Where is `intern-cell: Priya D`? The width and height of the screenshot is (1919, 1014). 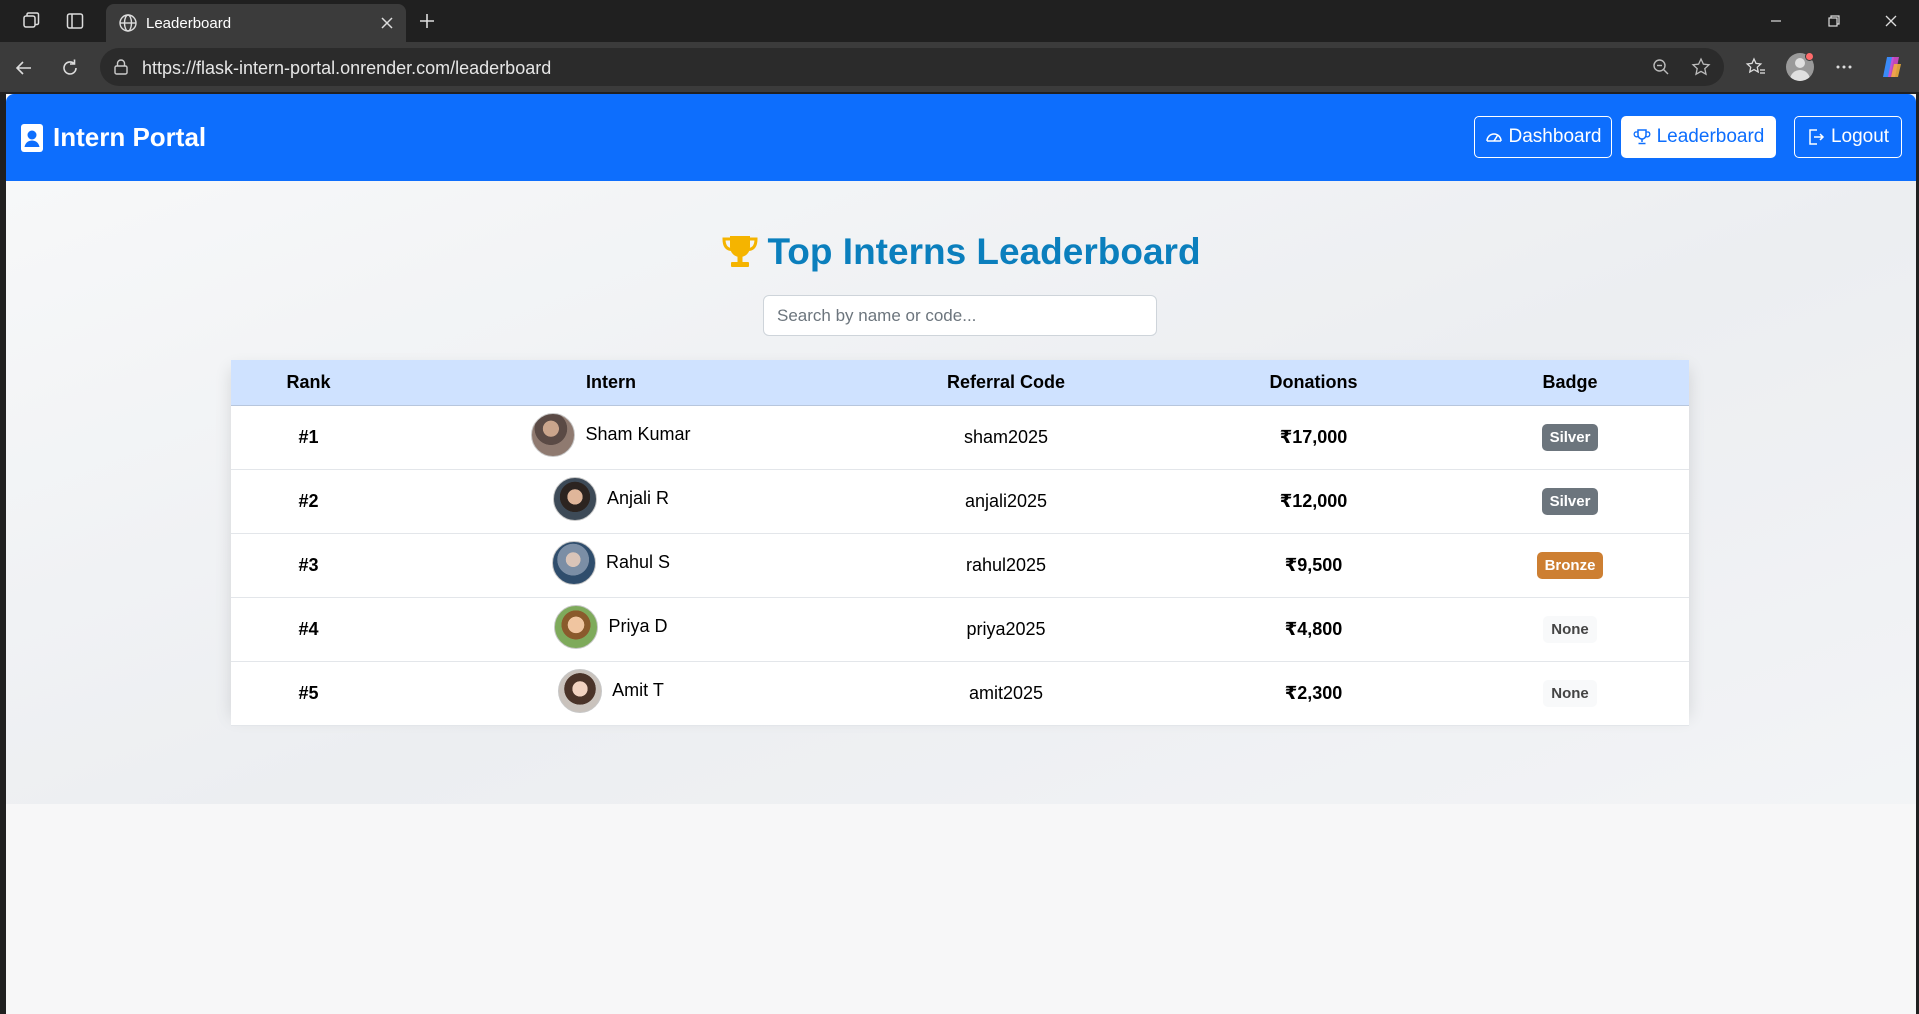 intern-cell: Priya D is located at coordinates (611, 629).